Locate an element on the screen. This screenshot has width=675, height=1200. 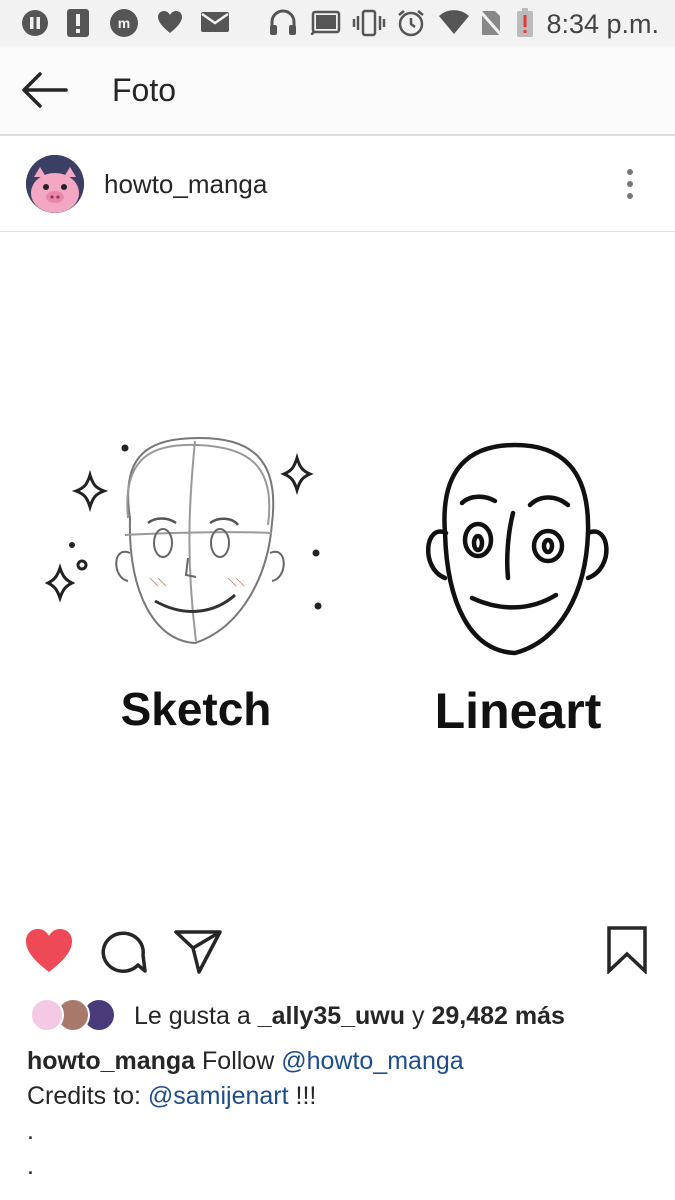
post-header: howto_manga is located at coordinates (337, 184).